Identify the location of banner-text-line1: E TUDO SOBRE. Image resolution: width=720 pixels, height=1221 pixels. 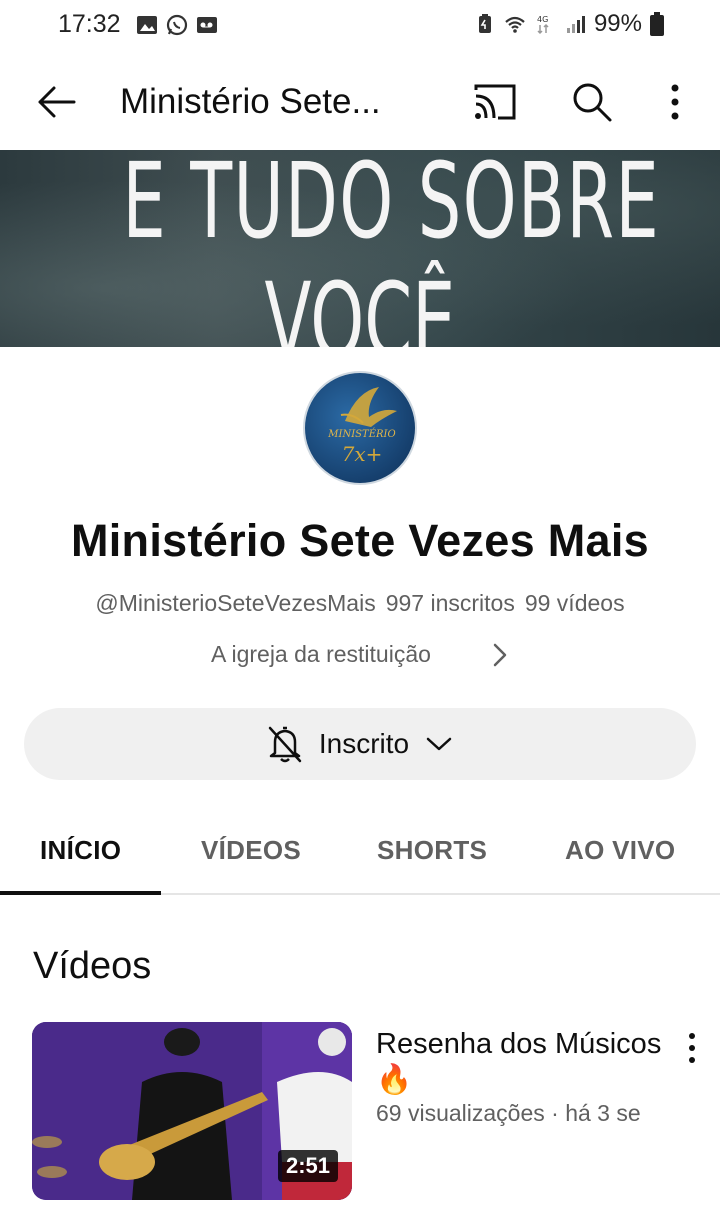
(391, 206).